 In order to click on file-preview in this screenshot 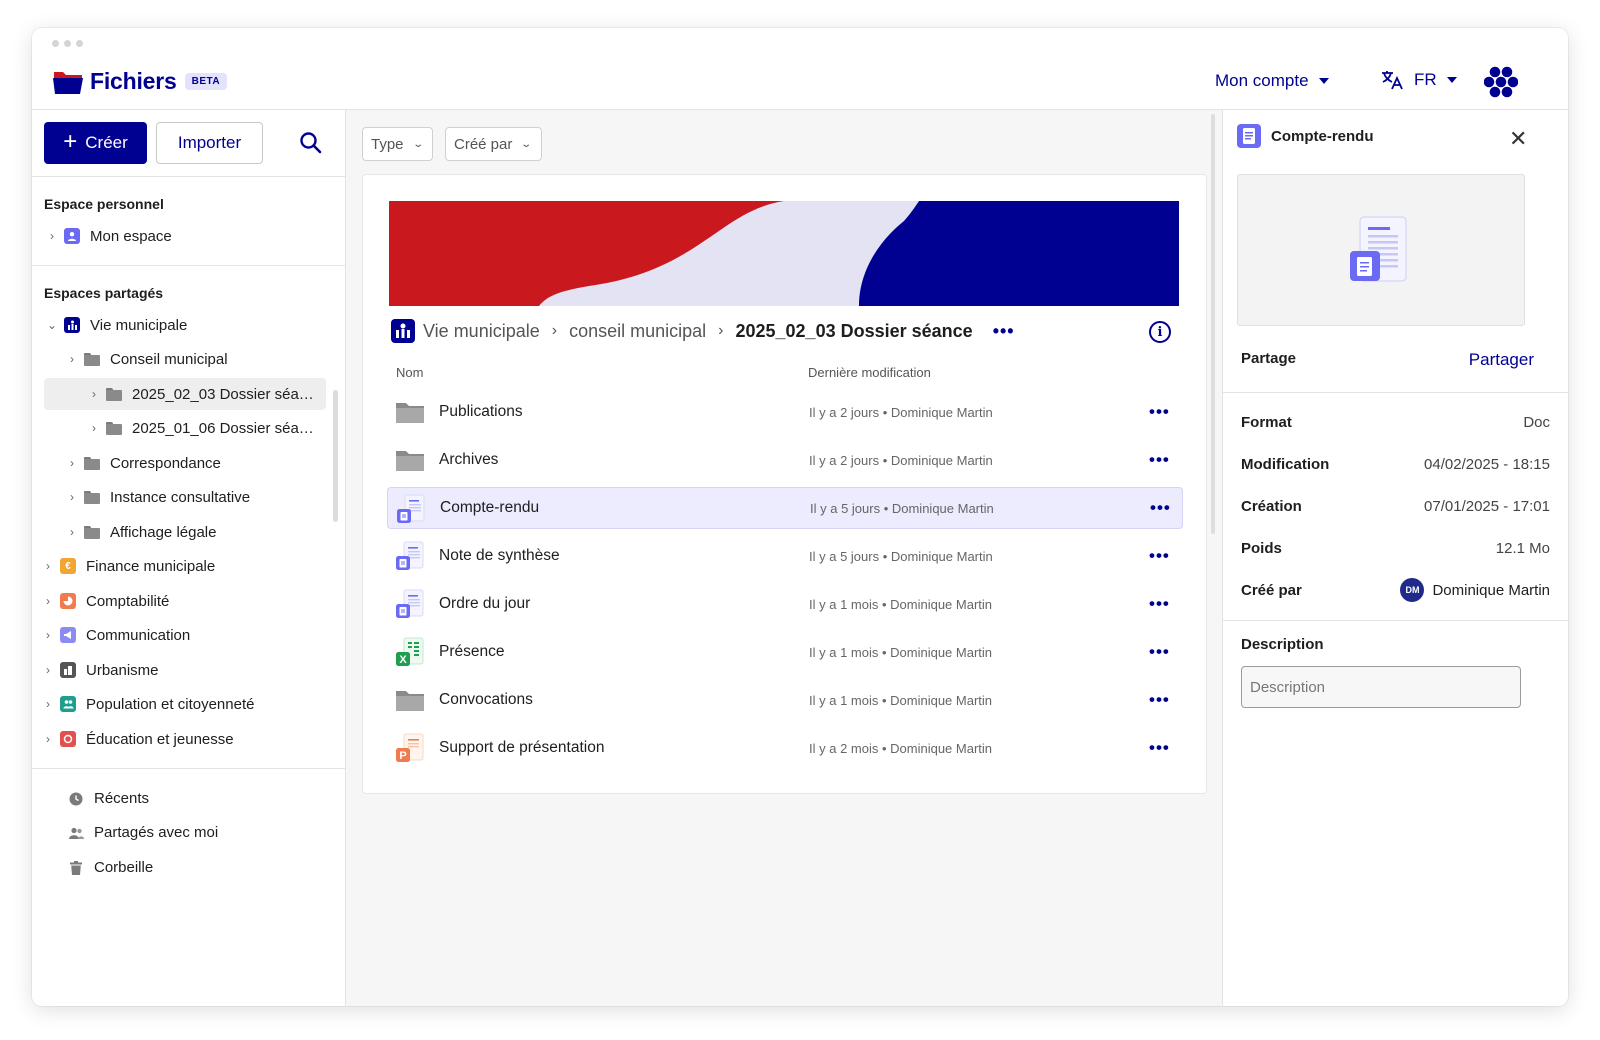, I will do `click(1381, 250)`.